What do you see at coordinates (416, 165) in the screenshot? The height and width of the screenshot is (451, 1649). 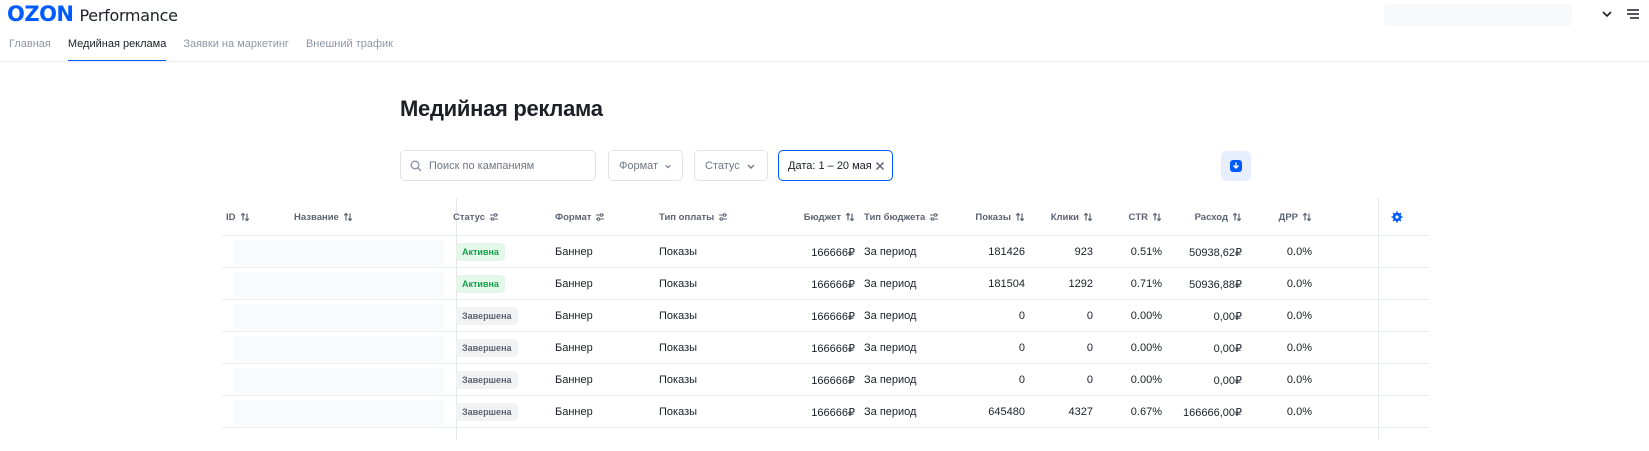 I see `search-icon` at bounding box center [416, 165].